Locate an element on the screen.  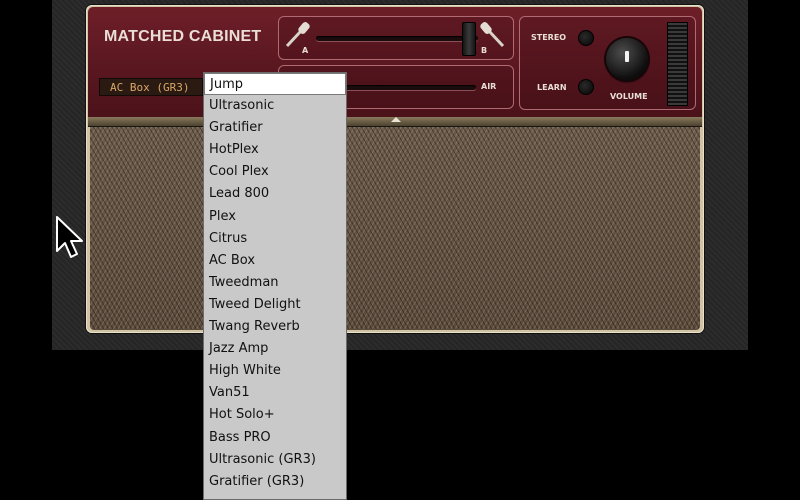
dropdown-option: Jump is located at coordinates (275, 84).